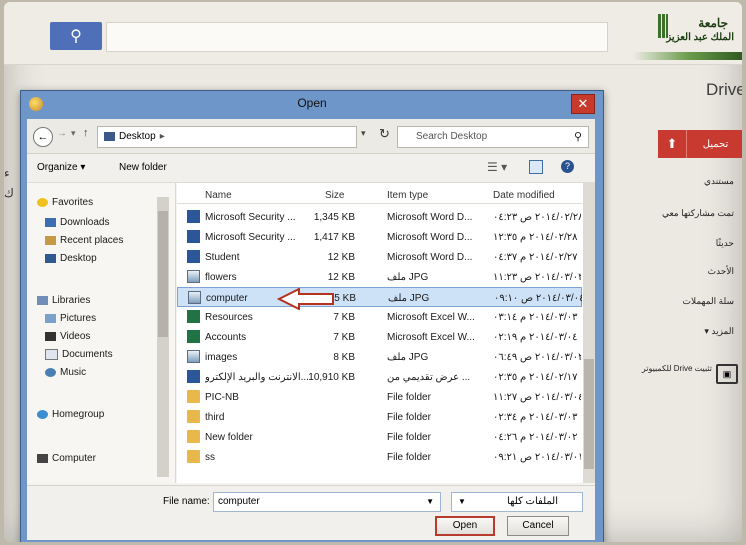 The image size is (746, 545). What do you see at coordinates (65, 372) in the screenshot?
I see `nav-music: Music` at bounding box center [65, 372].